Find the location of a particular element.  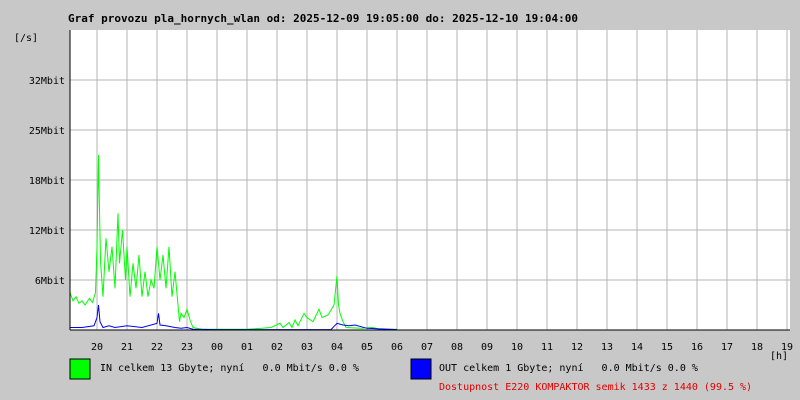

y-tick-label: 25Mbit is located at coordinates (47, 131).